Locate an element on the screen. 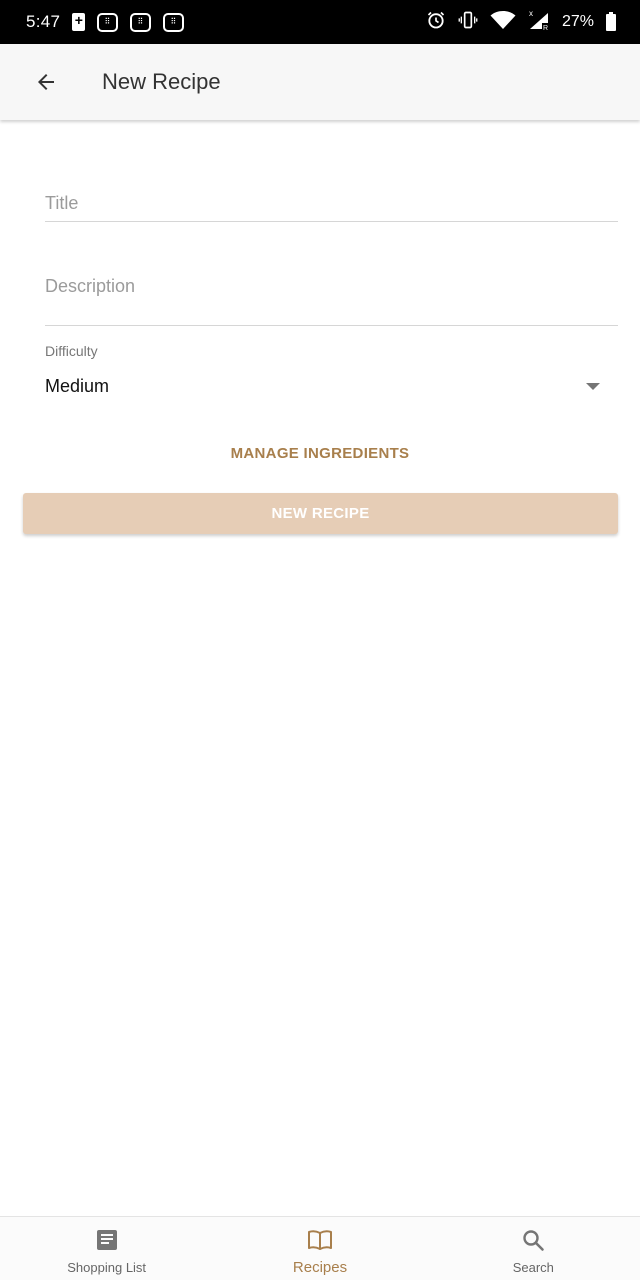 The height and width of the screenshot is (1280, 640). page-title: New Recipe is located at coordinates (161, 81).